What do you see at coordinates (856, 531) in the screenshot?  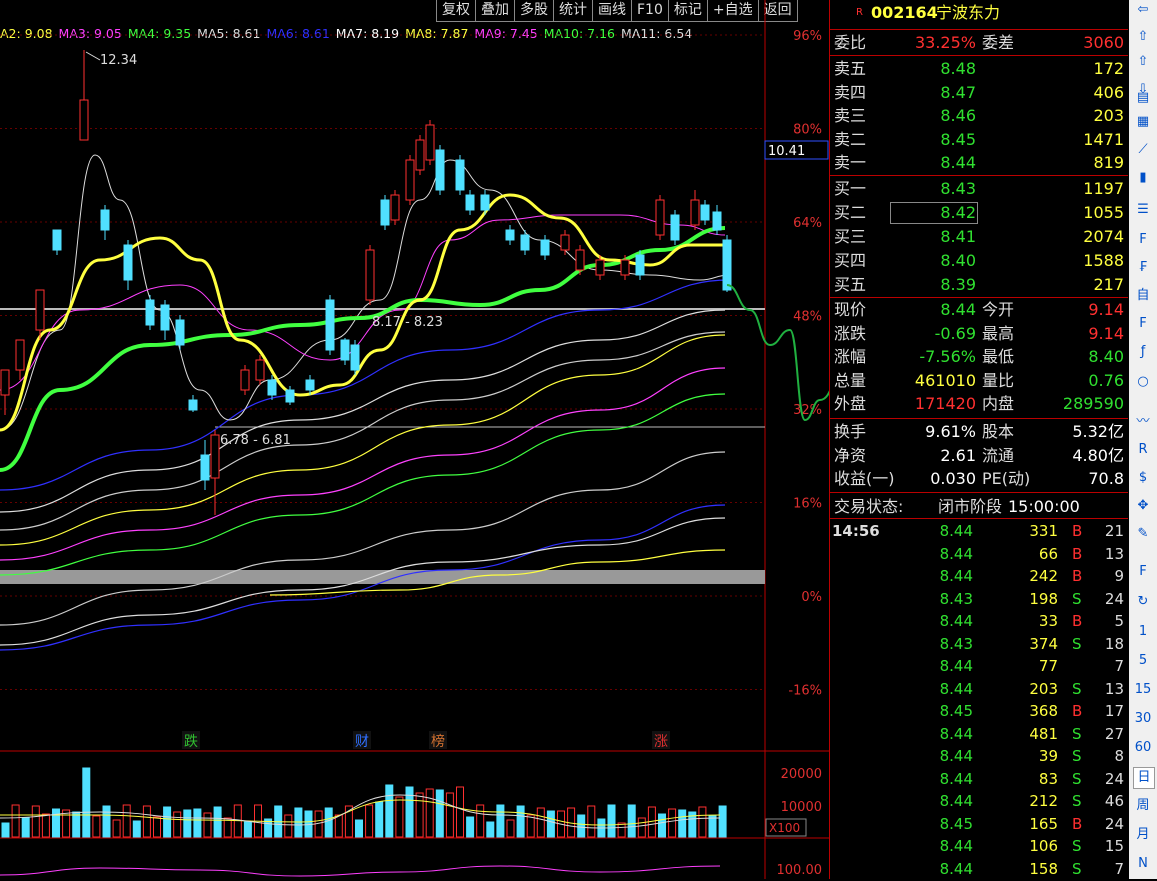 I see `tick-time: 14:56` at bounding box center [856, 531].